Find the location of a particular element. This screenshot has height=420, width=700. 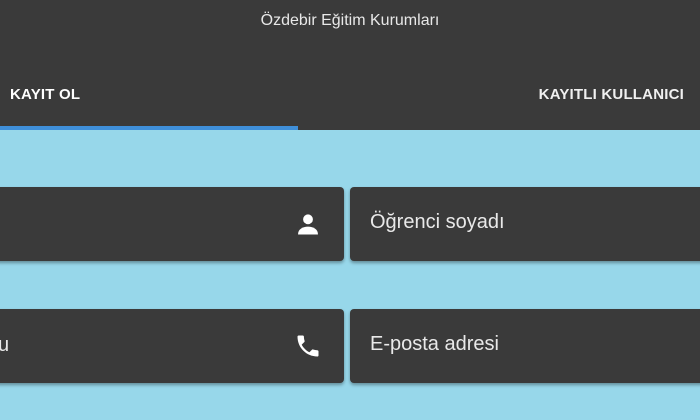

student-name-field is located at coordinates (172, 224).